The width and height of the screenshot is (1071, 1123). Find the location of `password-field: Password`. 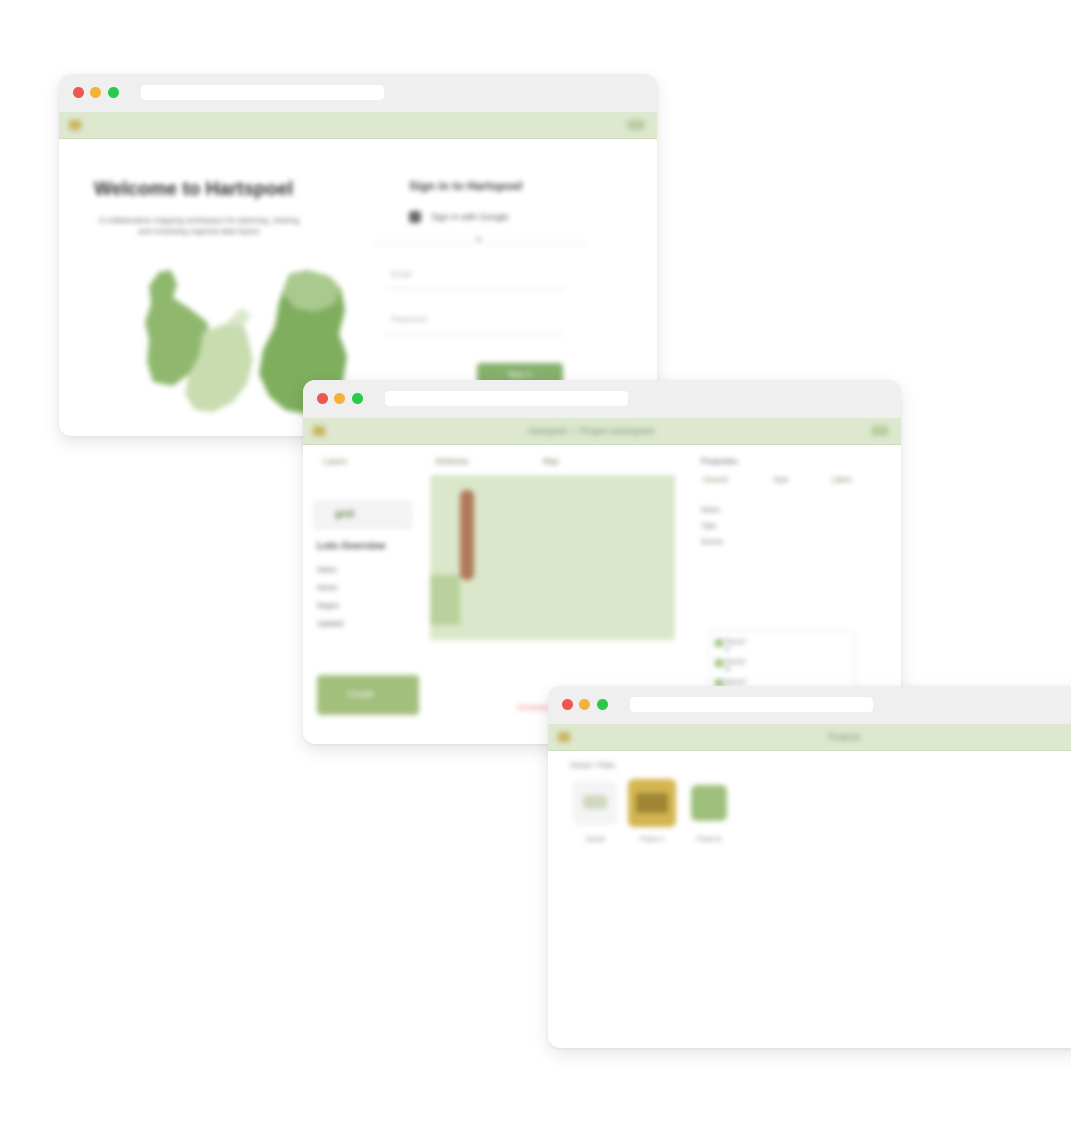

password-field: Password is located at coordinates (475, 321).